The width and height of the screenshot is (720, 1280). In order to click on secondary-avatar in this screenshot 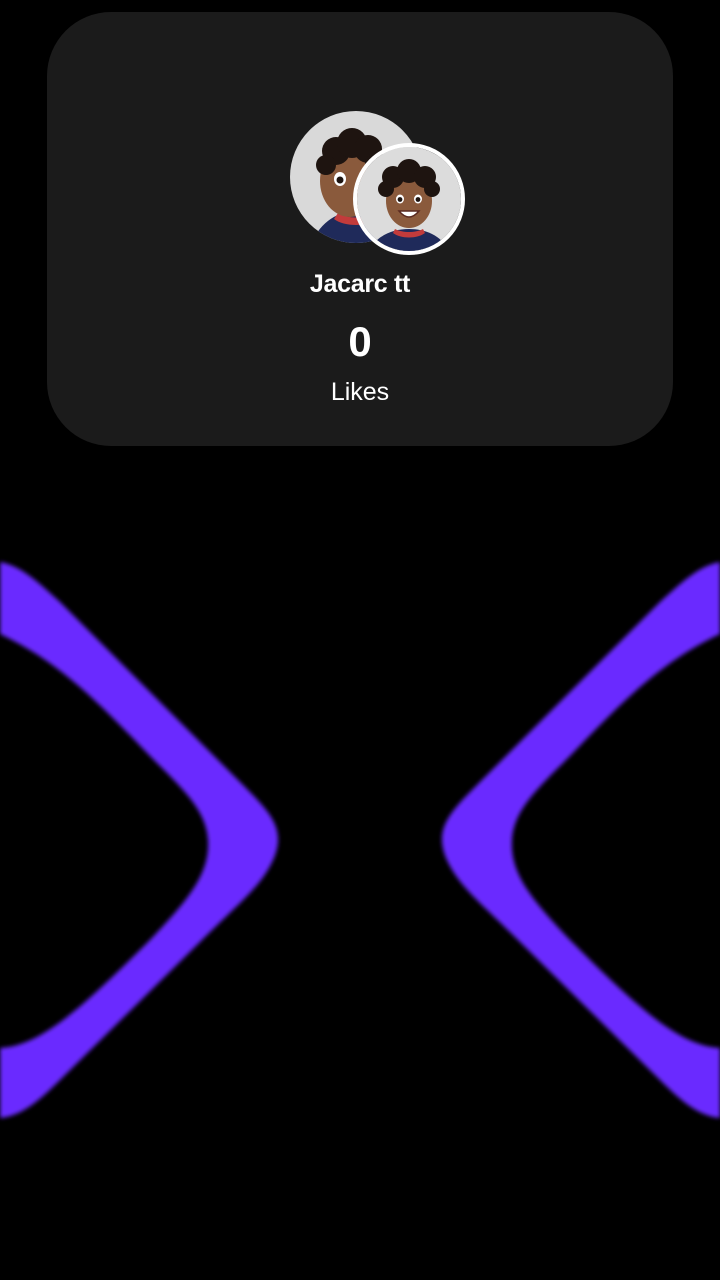, I will do `click(409, 199)`.